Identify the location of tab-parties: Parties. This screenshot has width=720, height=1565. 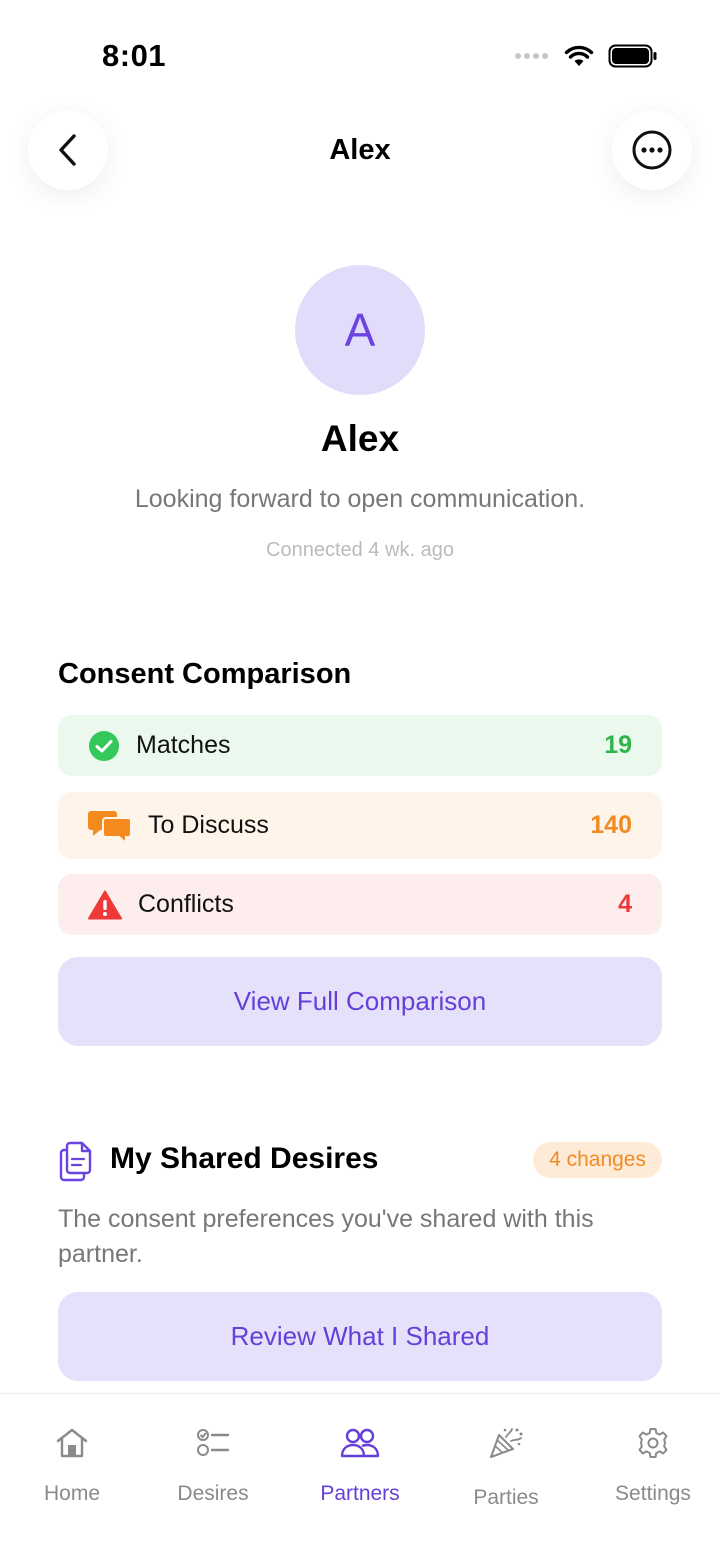
(506, 1452).